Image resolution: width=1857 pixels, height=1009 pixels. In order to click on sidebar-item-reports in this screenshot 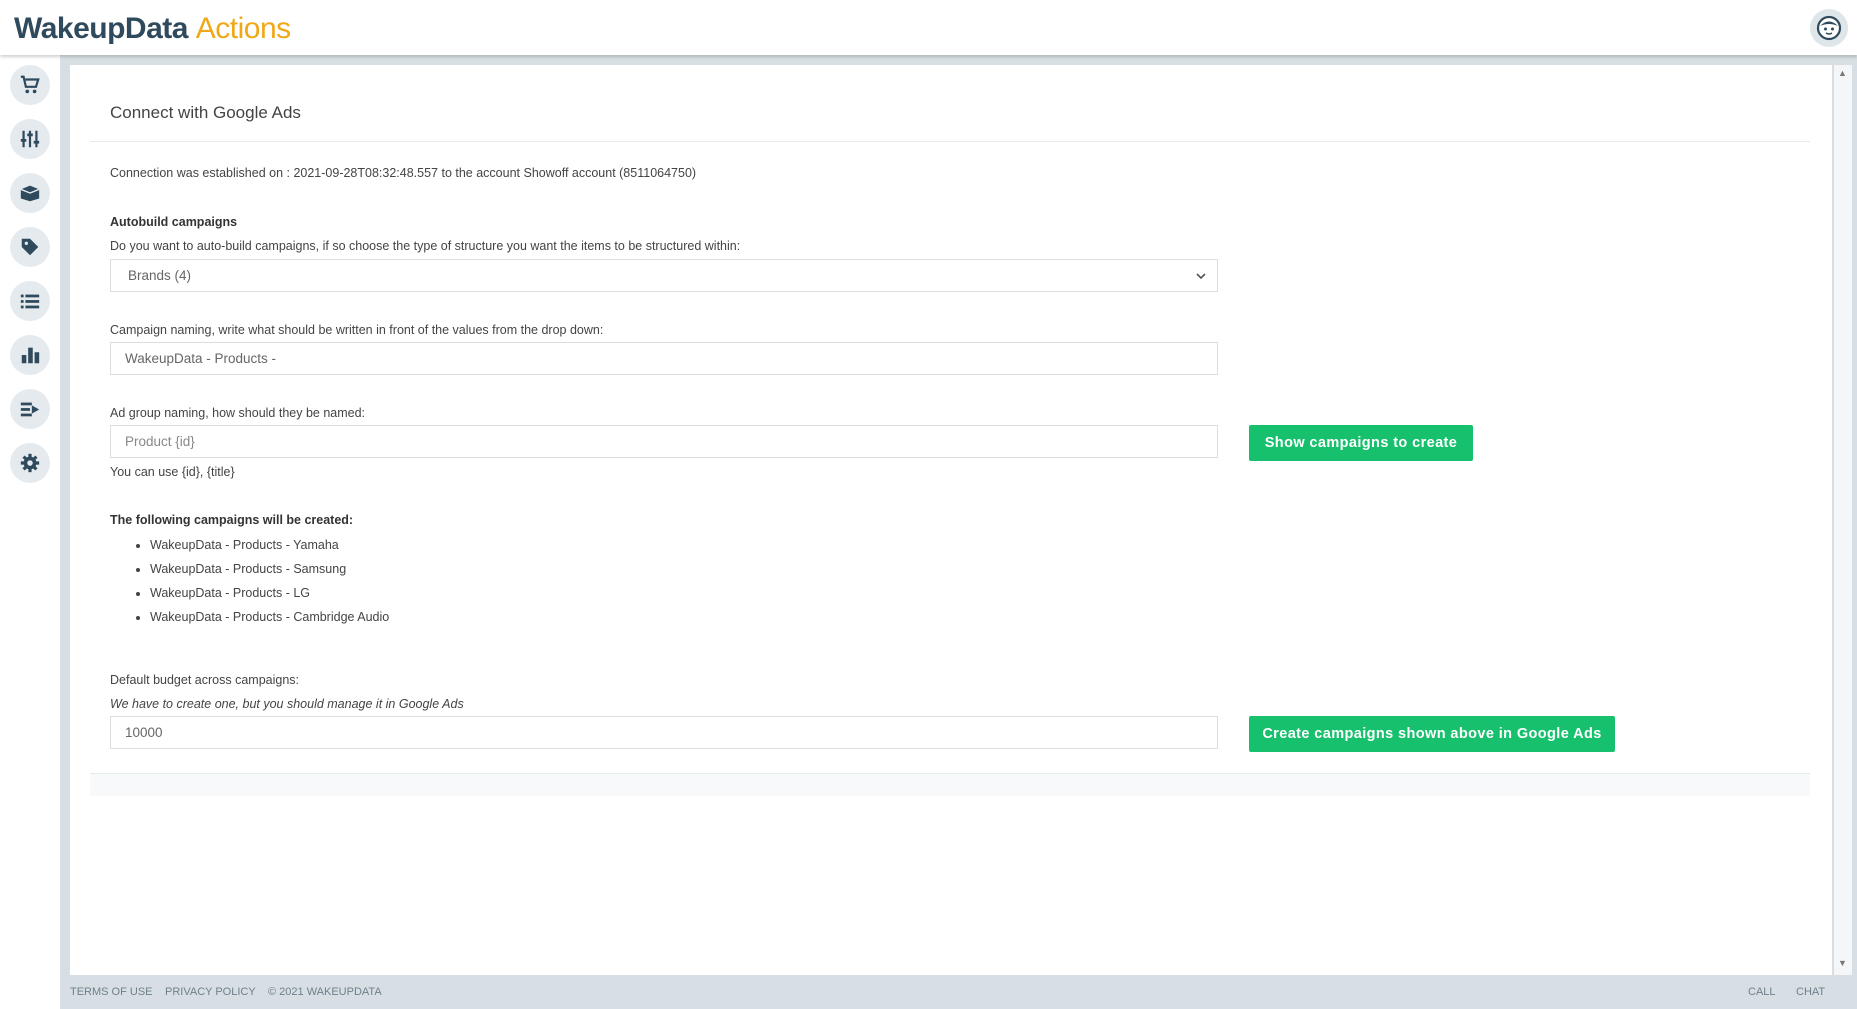, I will do `click(30, 355)`.